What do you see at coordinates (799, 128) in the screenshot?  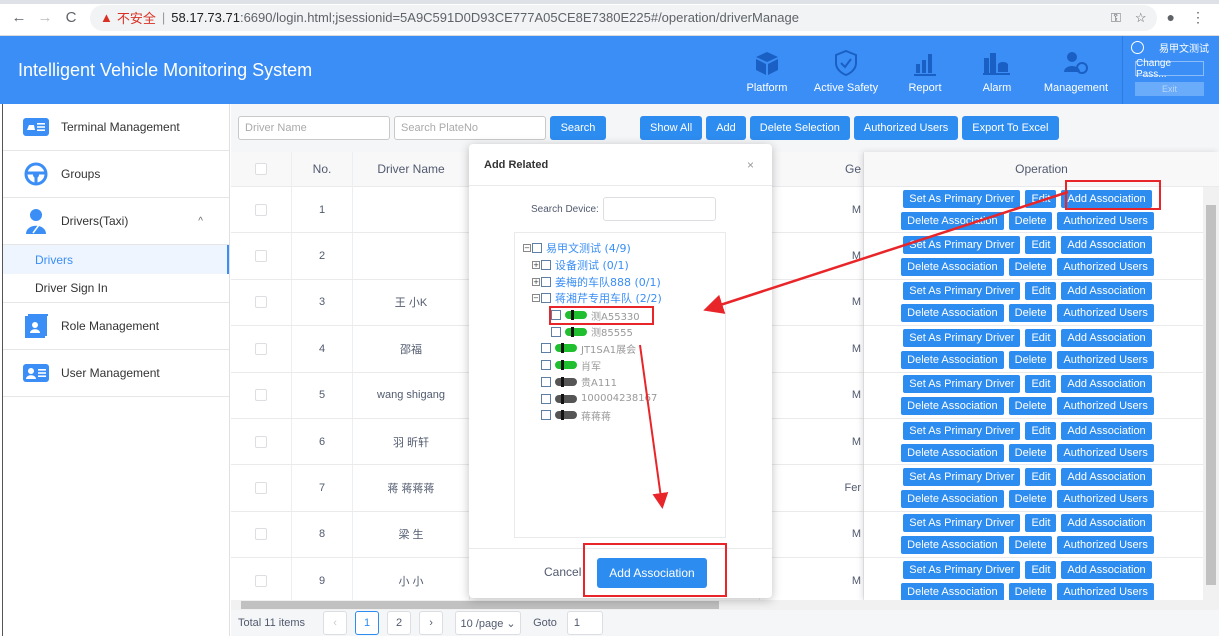 I see `delete-selection-button: Delete Selection` at bounding box center [799, 128].